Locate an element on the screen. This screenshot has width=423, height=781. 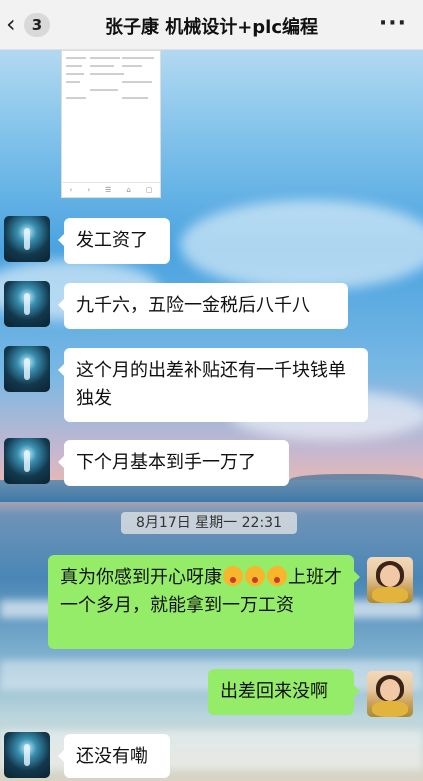
message-timestamp: 8月17日 星期一 22:31 is located at coordinates (209, 523).